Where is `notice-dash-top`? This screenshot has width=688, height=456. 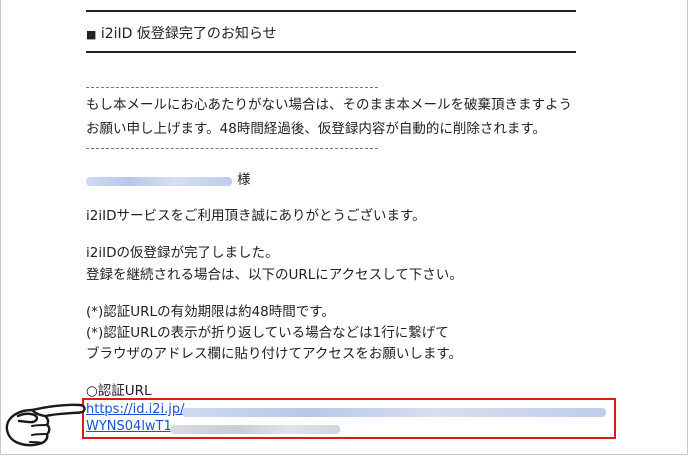 notice-dash-top is located at coordinates (232, 87).